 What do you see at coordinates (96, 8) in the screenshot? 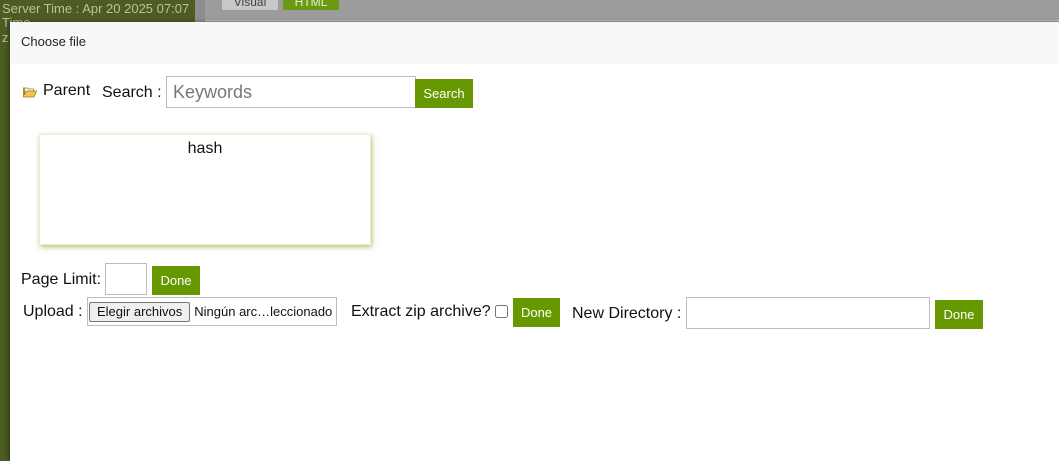
I see `server-time: Server Time : Apr 20 2025 07:07` at bounding box center [96, 8].